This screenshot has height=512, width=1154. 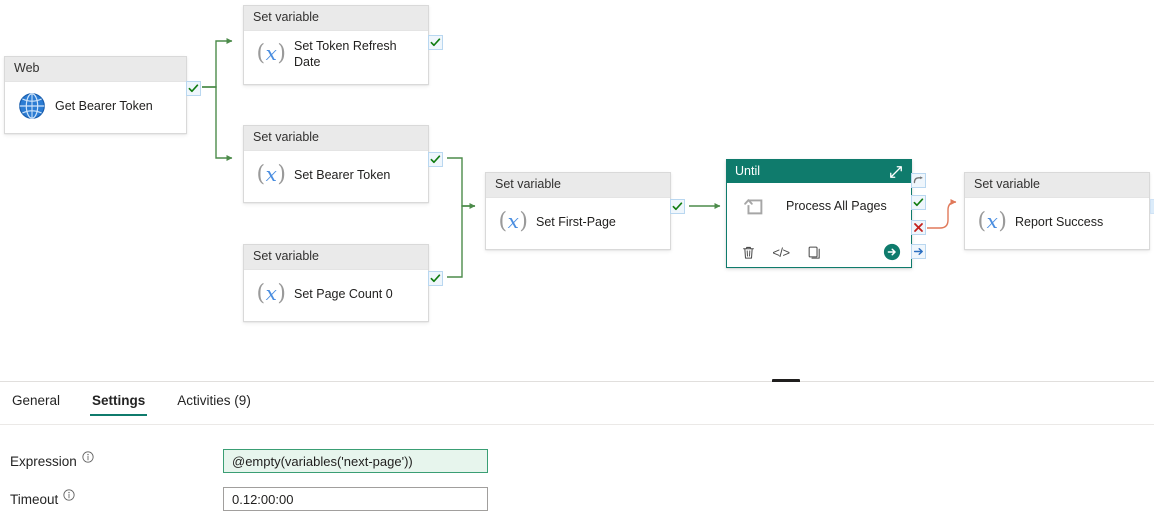 I want to click on until-header: Until, so click(x=819, y=171).